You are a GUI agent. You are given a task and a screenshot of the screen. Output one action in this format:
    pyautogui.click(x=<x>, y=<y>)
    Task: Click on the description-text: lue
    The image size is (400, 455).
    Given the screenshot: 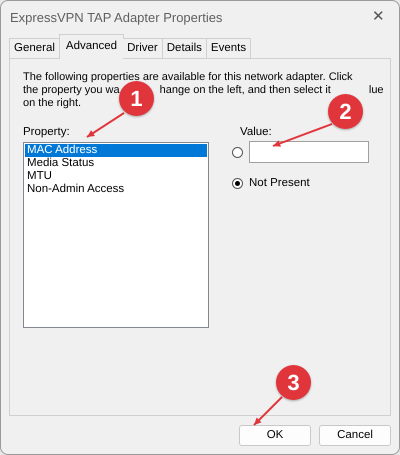 What is the action you would take?
    pyautogui.click(x=376, y=90)
    